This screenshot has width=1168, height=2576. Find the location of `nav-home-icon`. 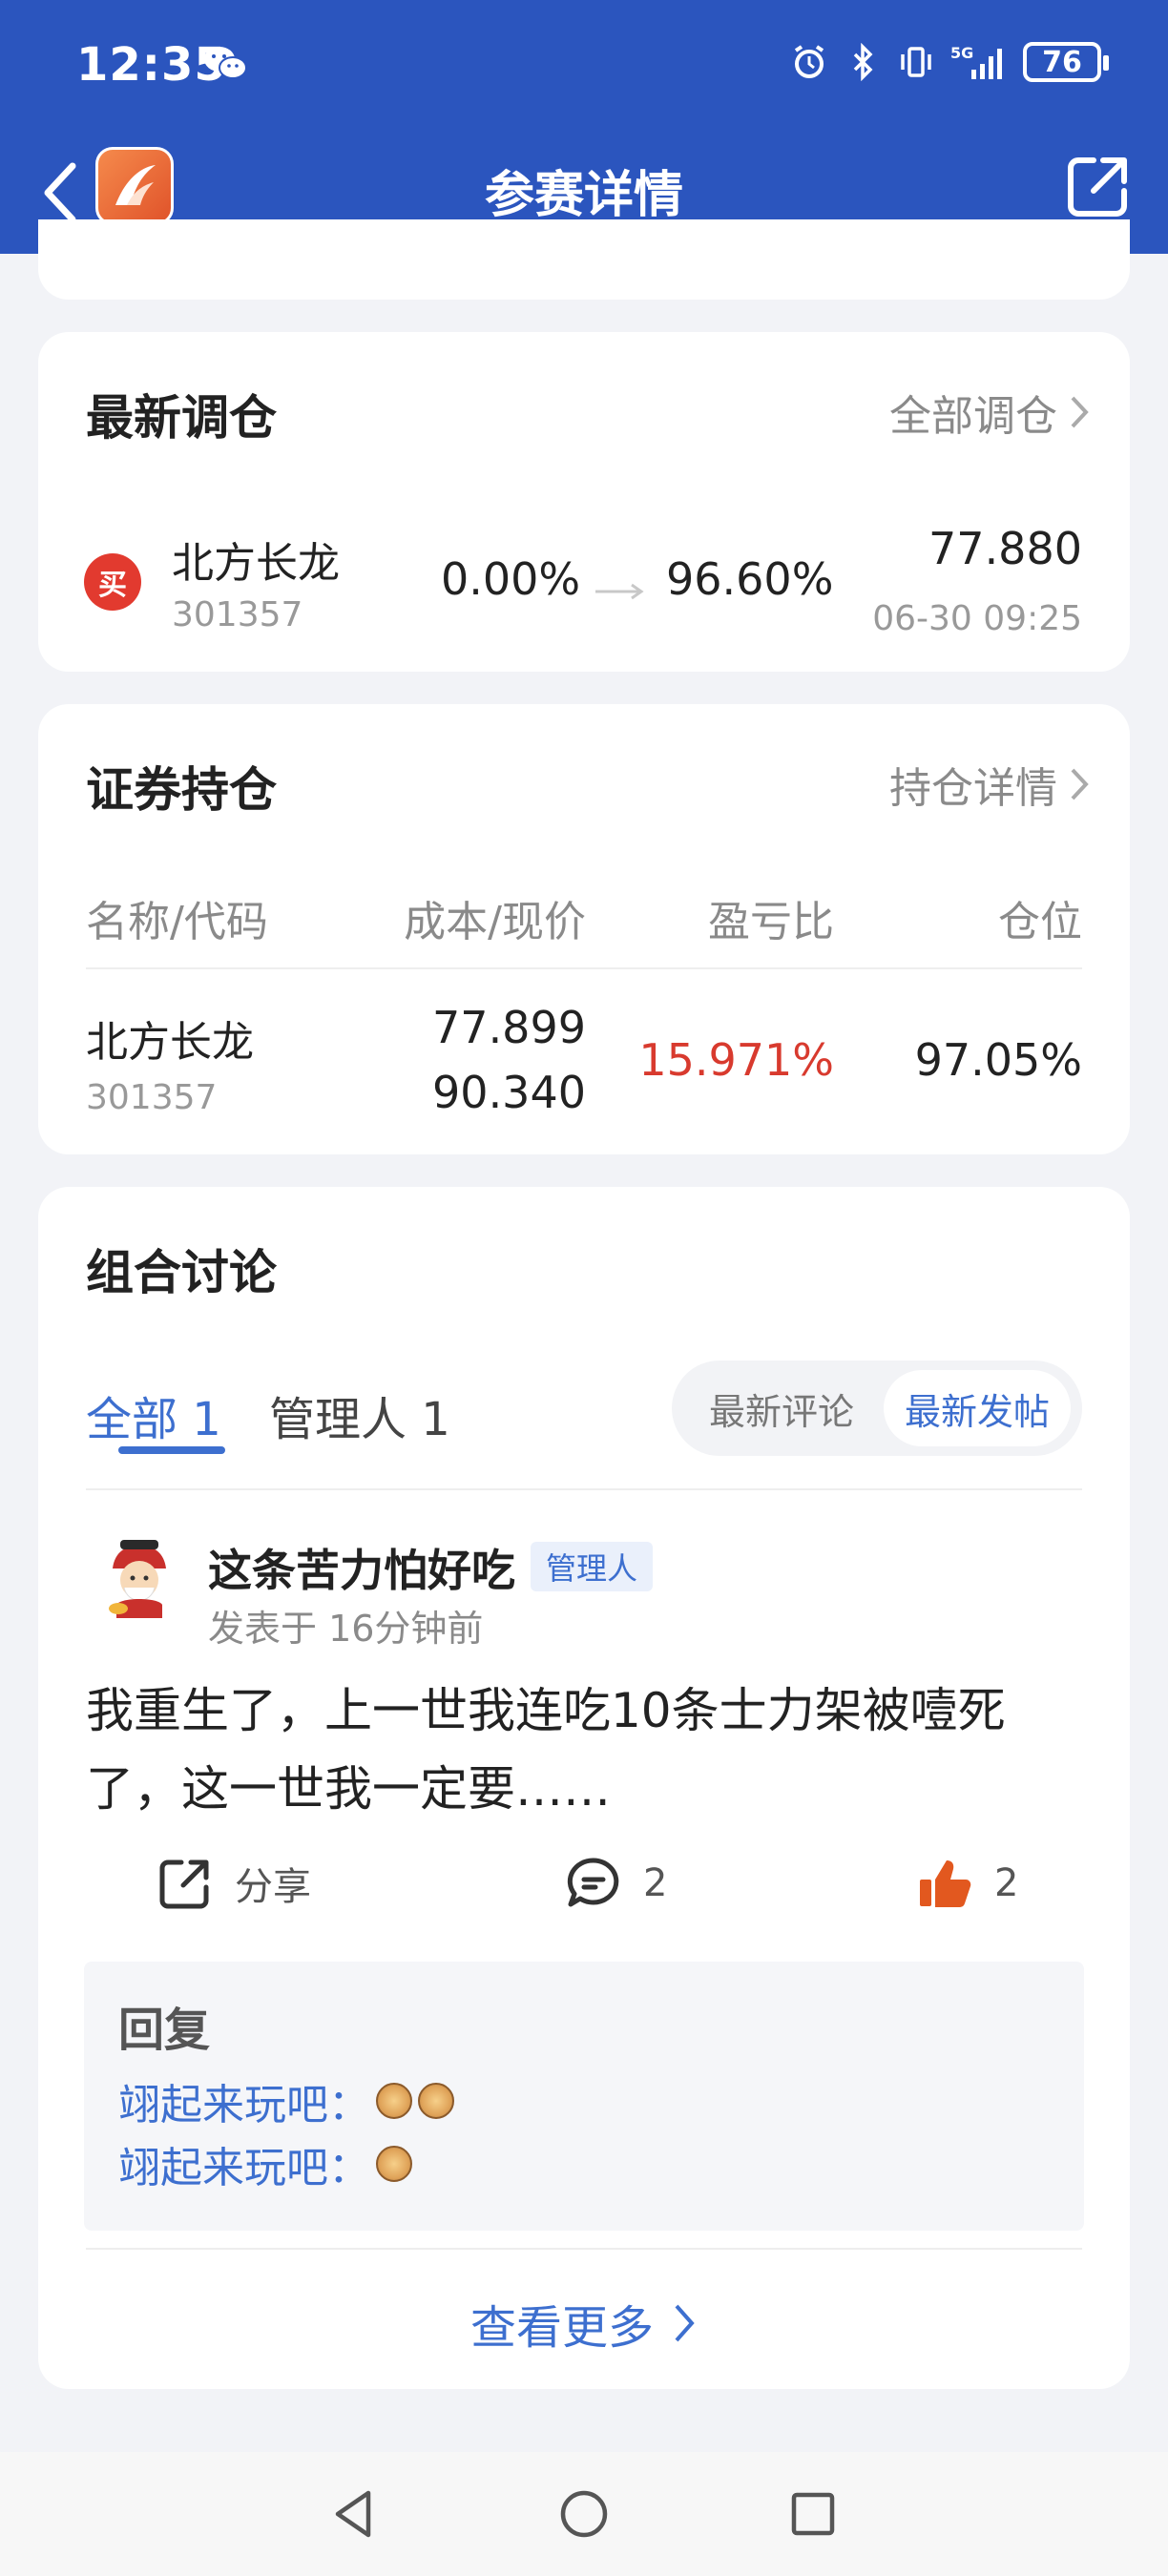

nav-home-icon is located at coordinates (584, 2514).